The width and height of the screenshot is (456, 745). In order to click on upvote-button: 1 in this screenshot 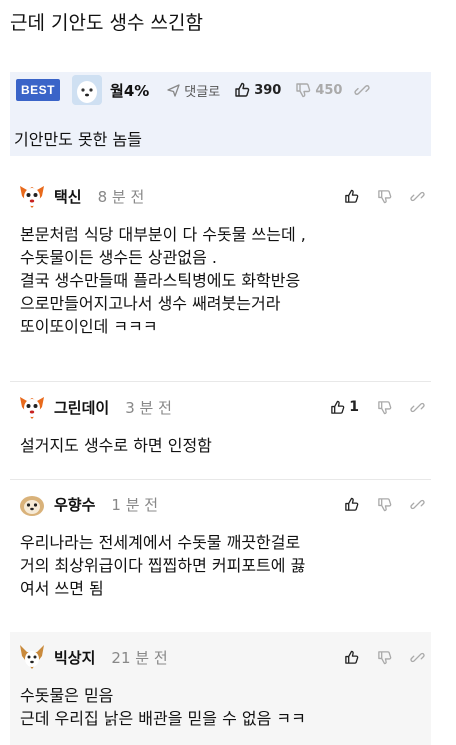, I will do `click(344, 407)`.